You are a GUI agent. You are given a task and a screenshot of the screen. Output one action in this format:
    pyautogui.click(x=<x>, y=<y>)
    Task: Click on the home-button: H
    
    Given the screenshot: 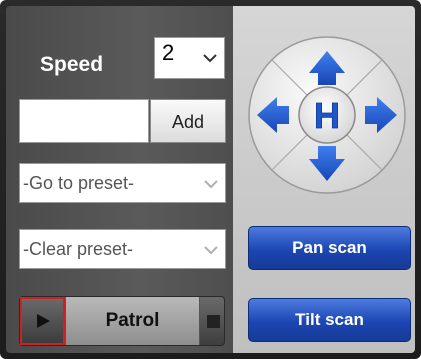 What is the action you would take?
    pyautogui.click(x=327, y=115)
    